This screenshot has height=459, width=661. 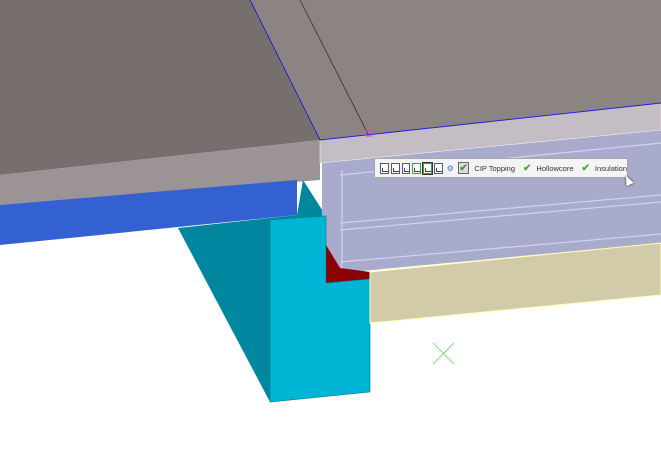 What do you see at coordinates (443, 353) in the screenshot?
I see `origin-cross-icon` at bounding box center [443, 353].